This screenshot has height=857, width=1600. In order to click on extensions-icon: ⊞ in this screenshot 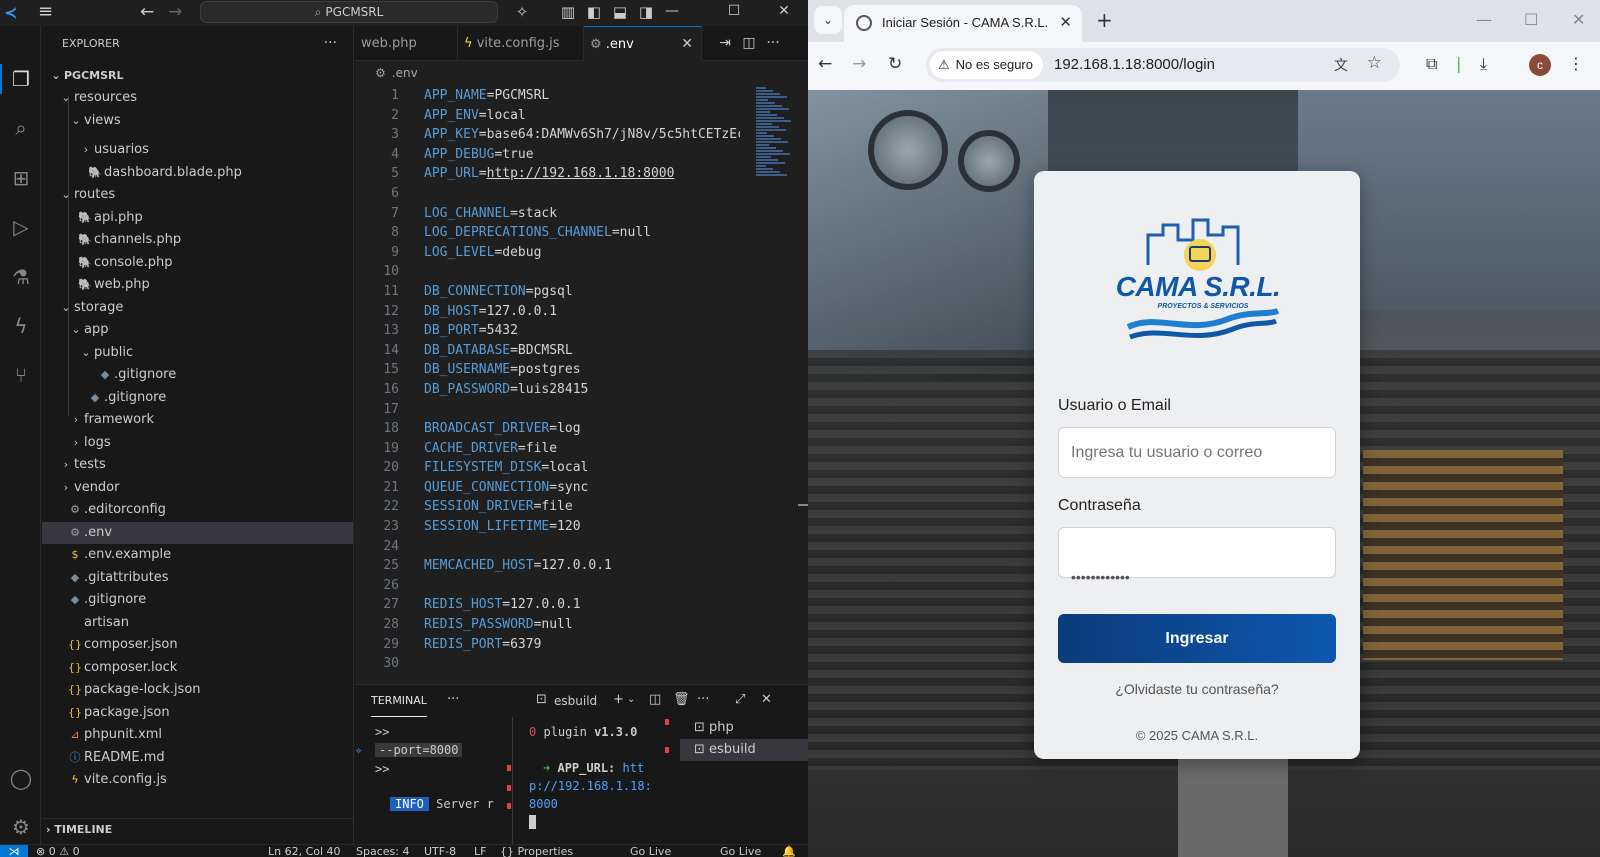, I will do `click(21, 178)`.